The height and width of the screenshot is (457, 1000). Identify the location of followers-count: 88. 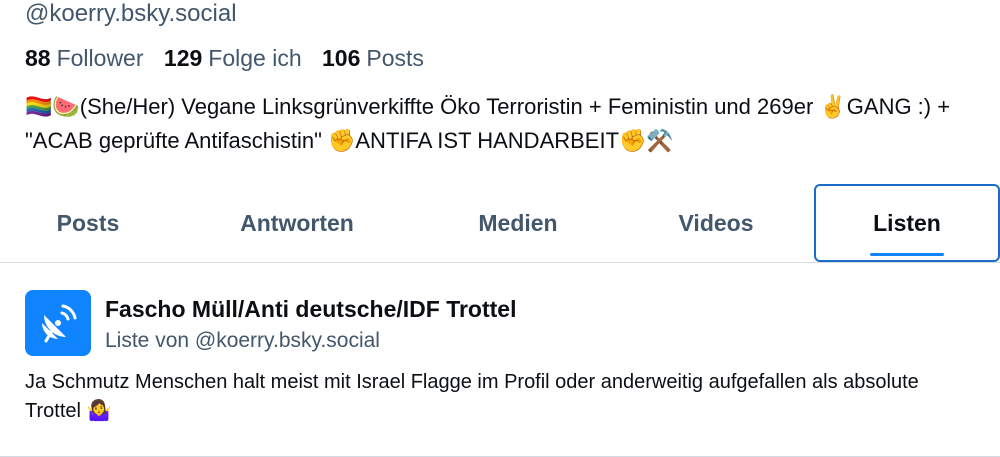
(38, 58).